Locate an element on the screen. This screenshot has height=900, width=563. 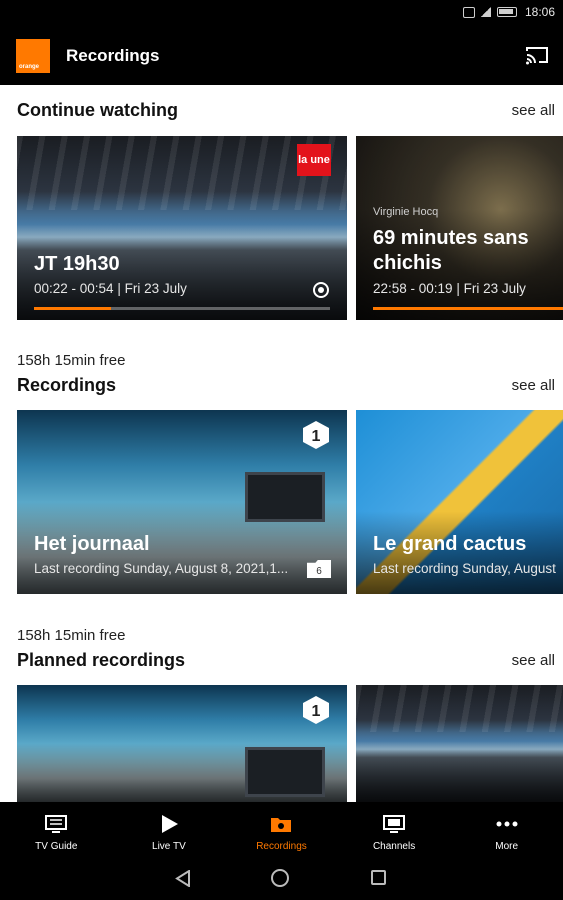
nav-label: Recordings is located at coordinates (281, 846).